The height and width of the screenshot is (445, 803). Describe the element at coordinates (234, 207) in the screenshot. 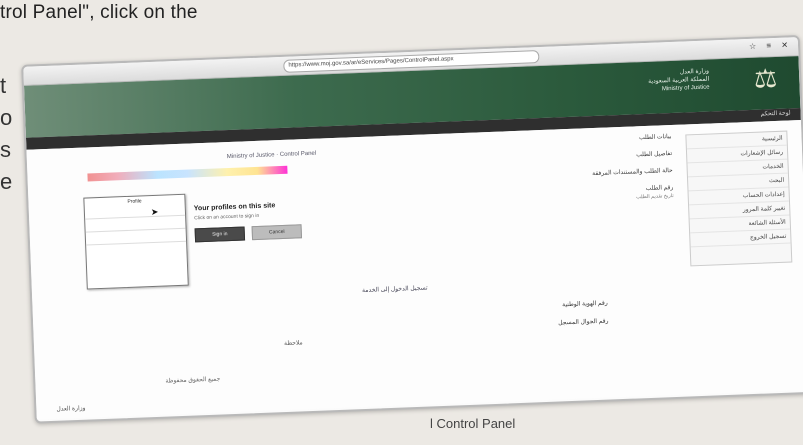

I see `profile-prompt-title: Your profiles on this site` at that location.